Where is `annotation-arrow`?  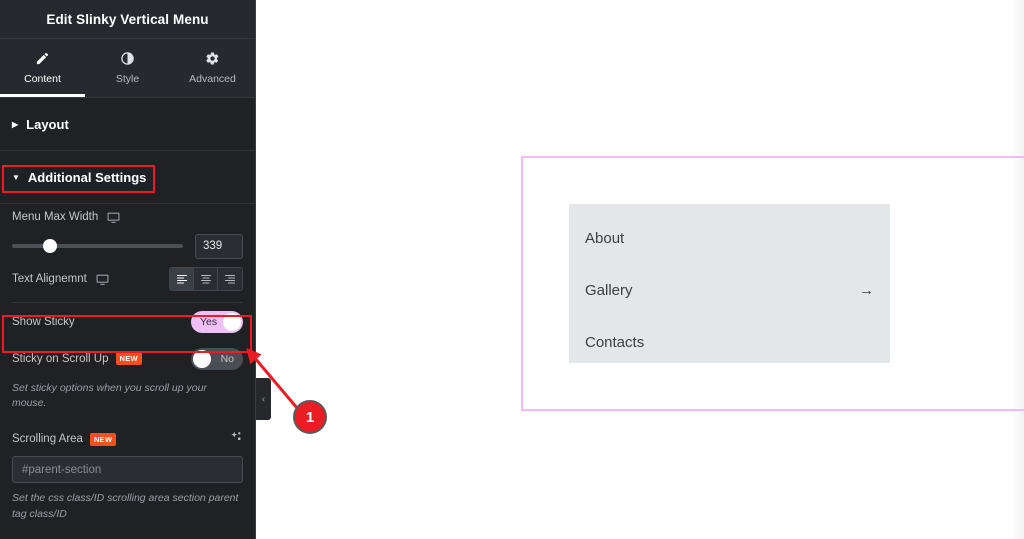
annotation-arrow is located at coordinates (272, 378).